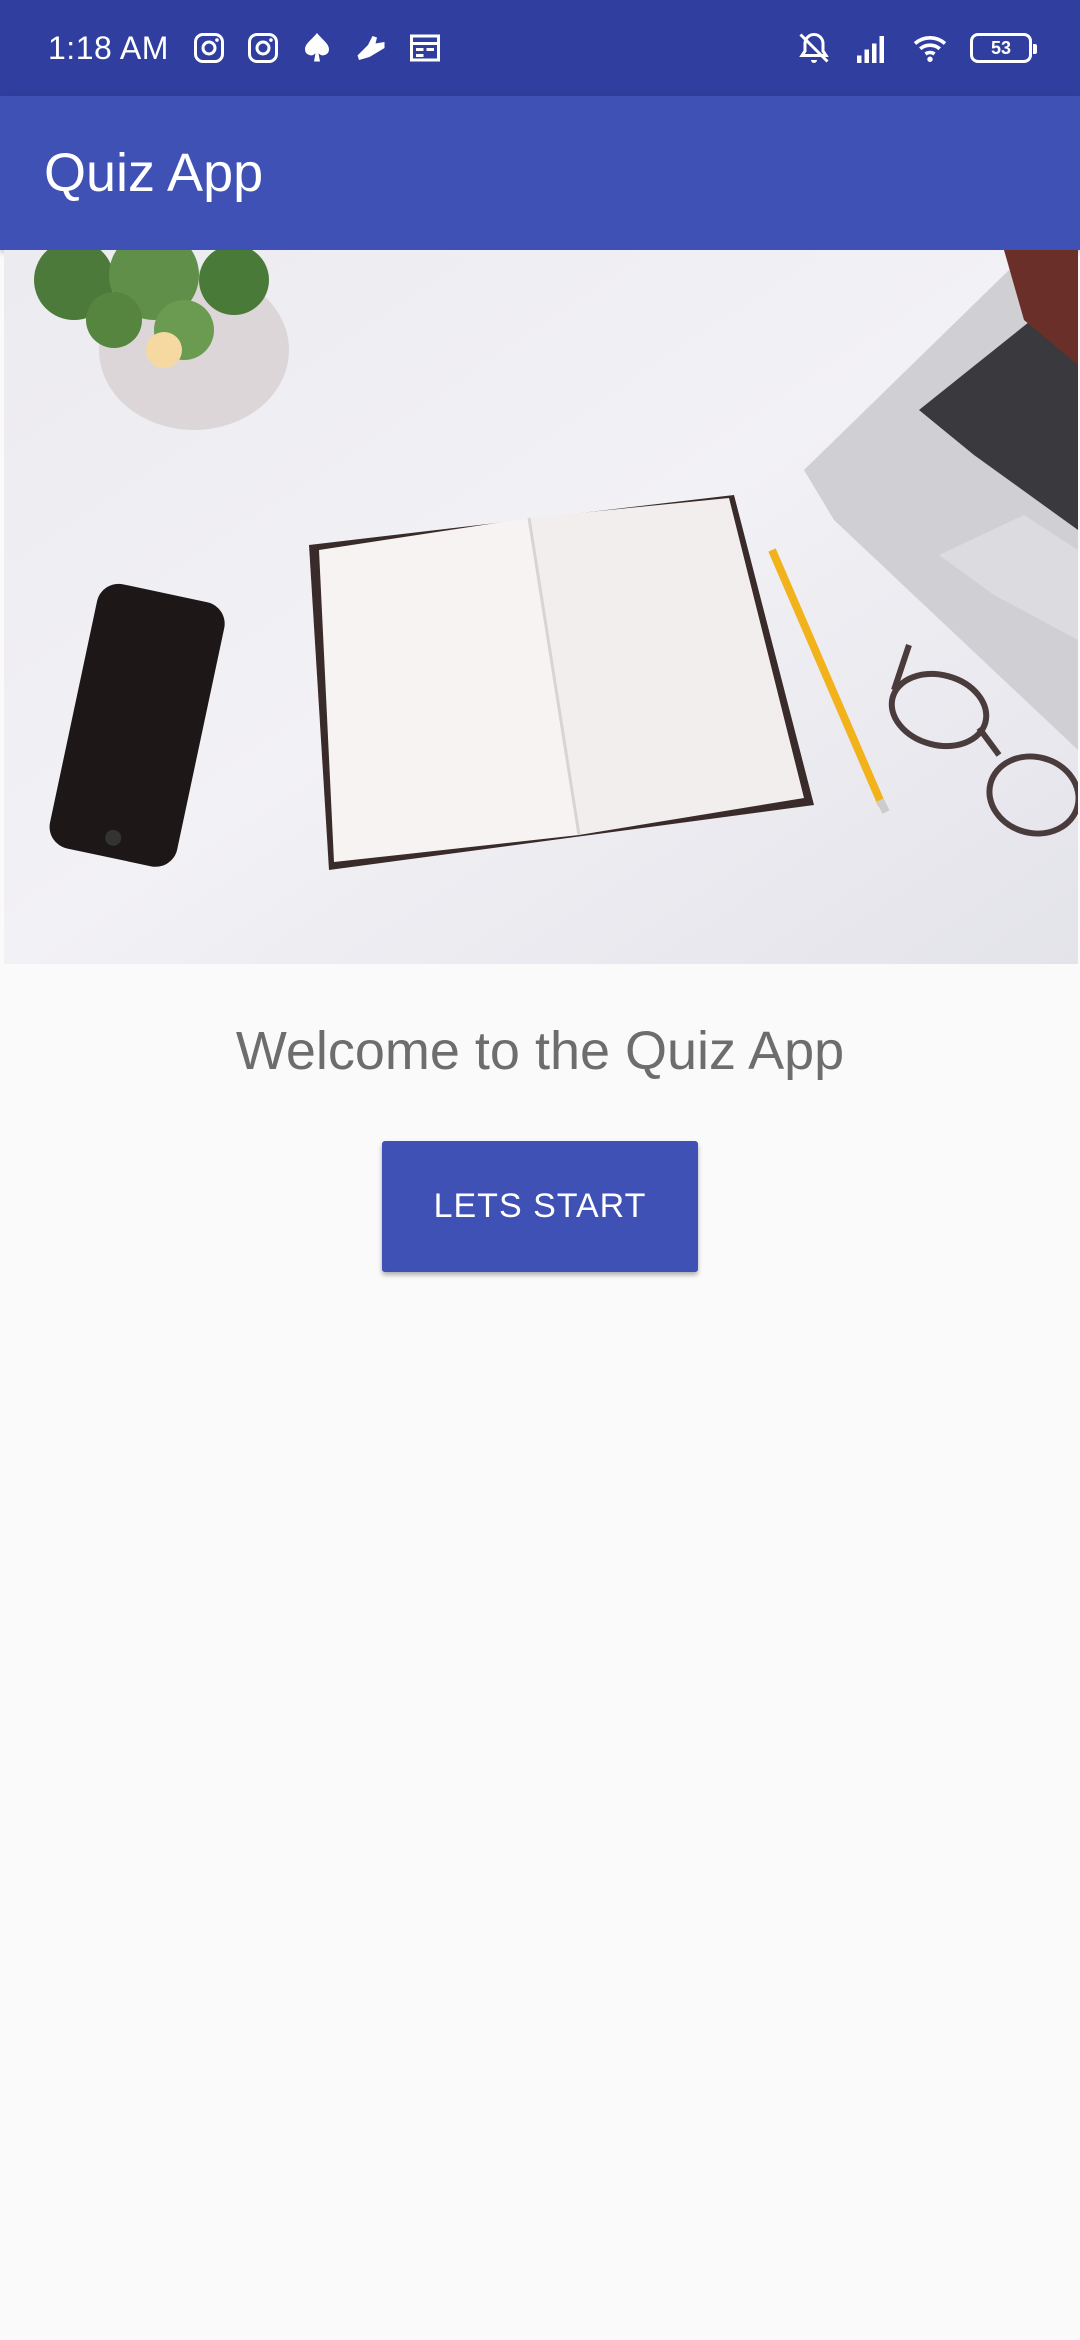  I want to click on app-title: Quiz App, so click(154, 173).